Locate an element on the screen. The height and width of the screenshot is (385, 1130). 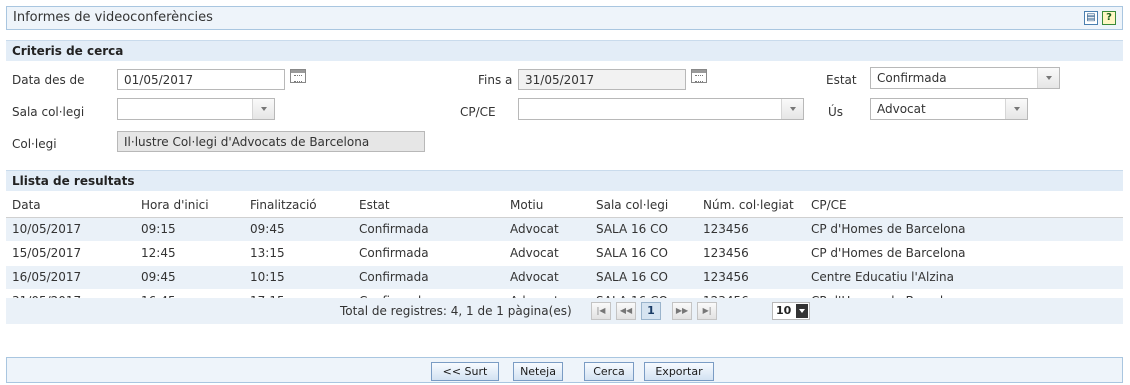
criteria-heading: Criteris de cerca is located at coordinates (564, 51).